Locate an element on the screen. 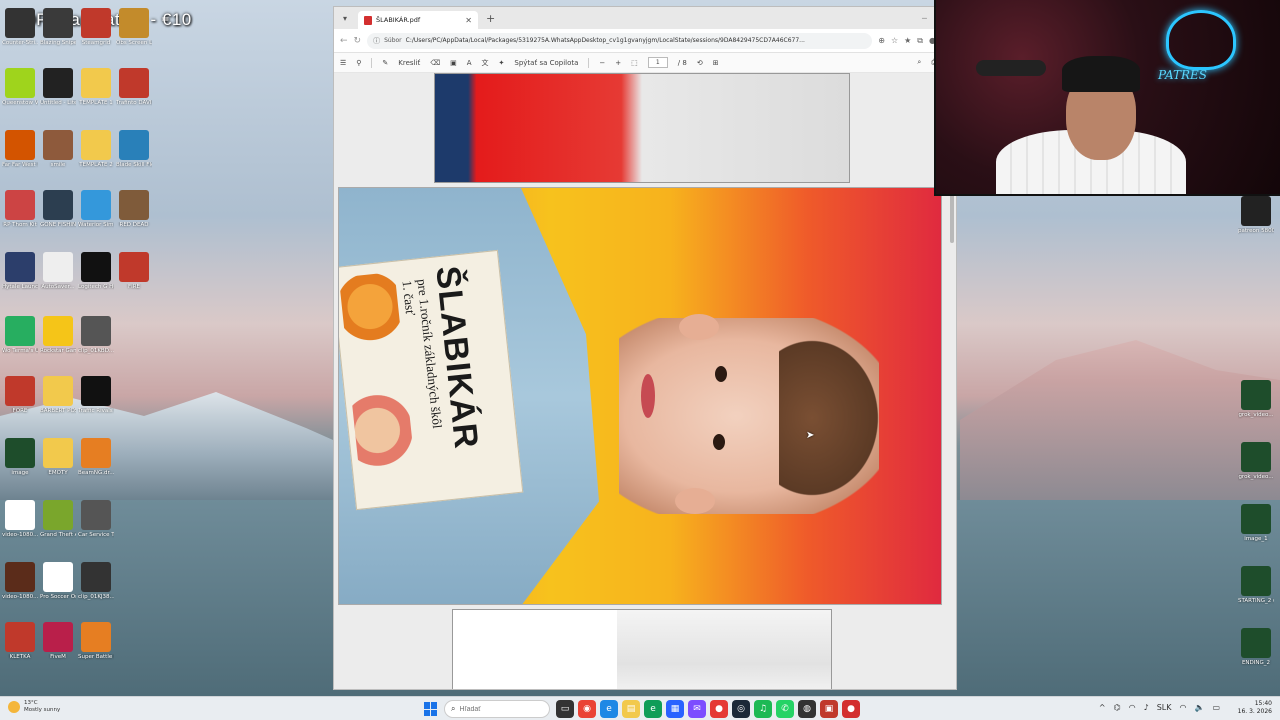 The height and width of the screenshot is (720, 1280). rotate-icon: ⟲ is located at coordinates (700, 63).